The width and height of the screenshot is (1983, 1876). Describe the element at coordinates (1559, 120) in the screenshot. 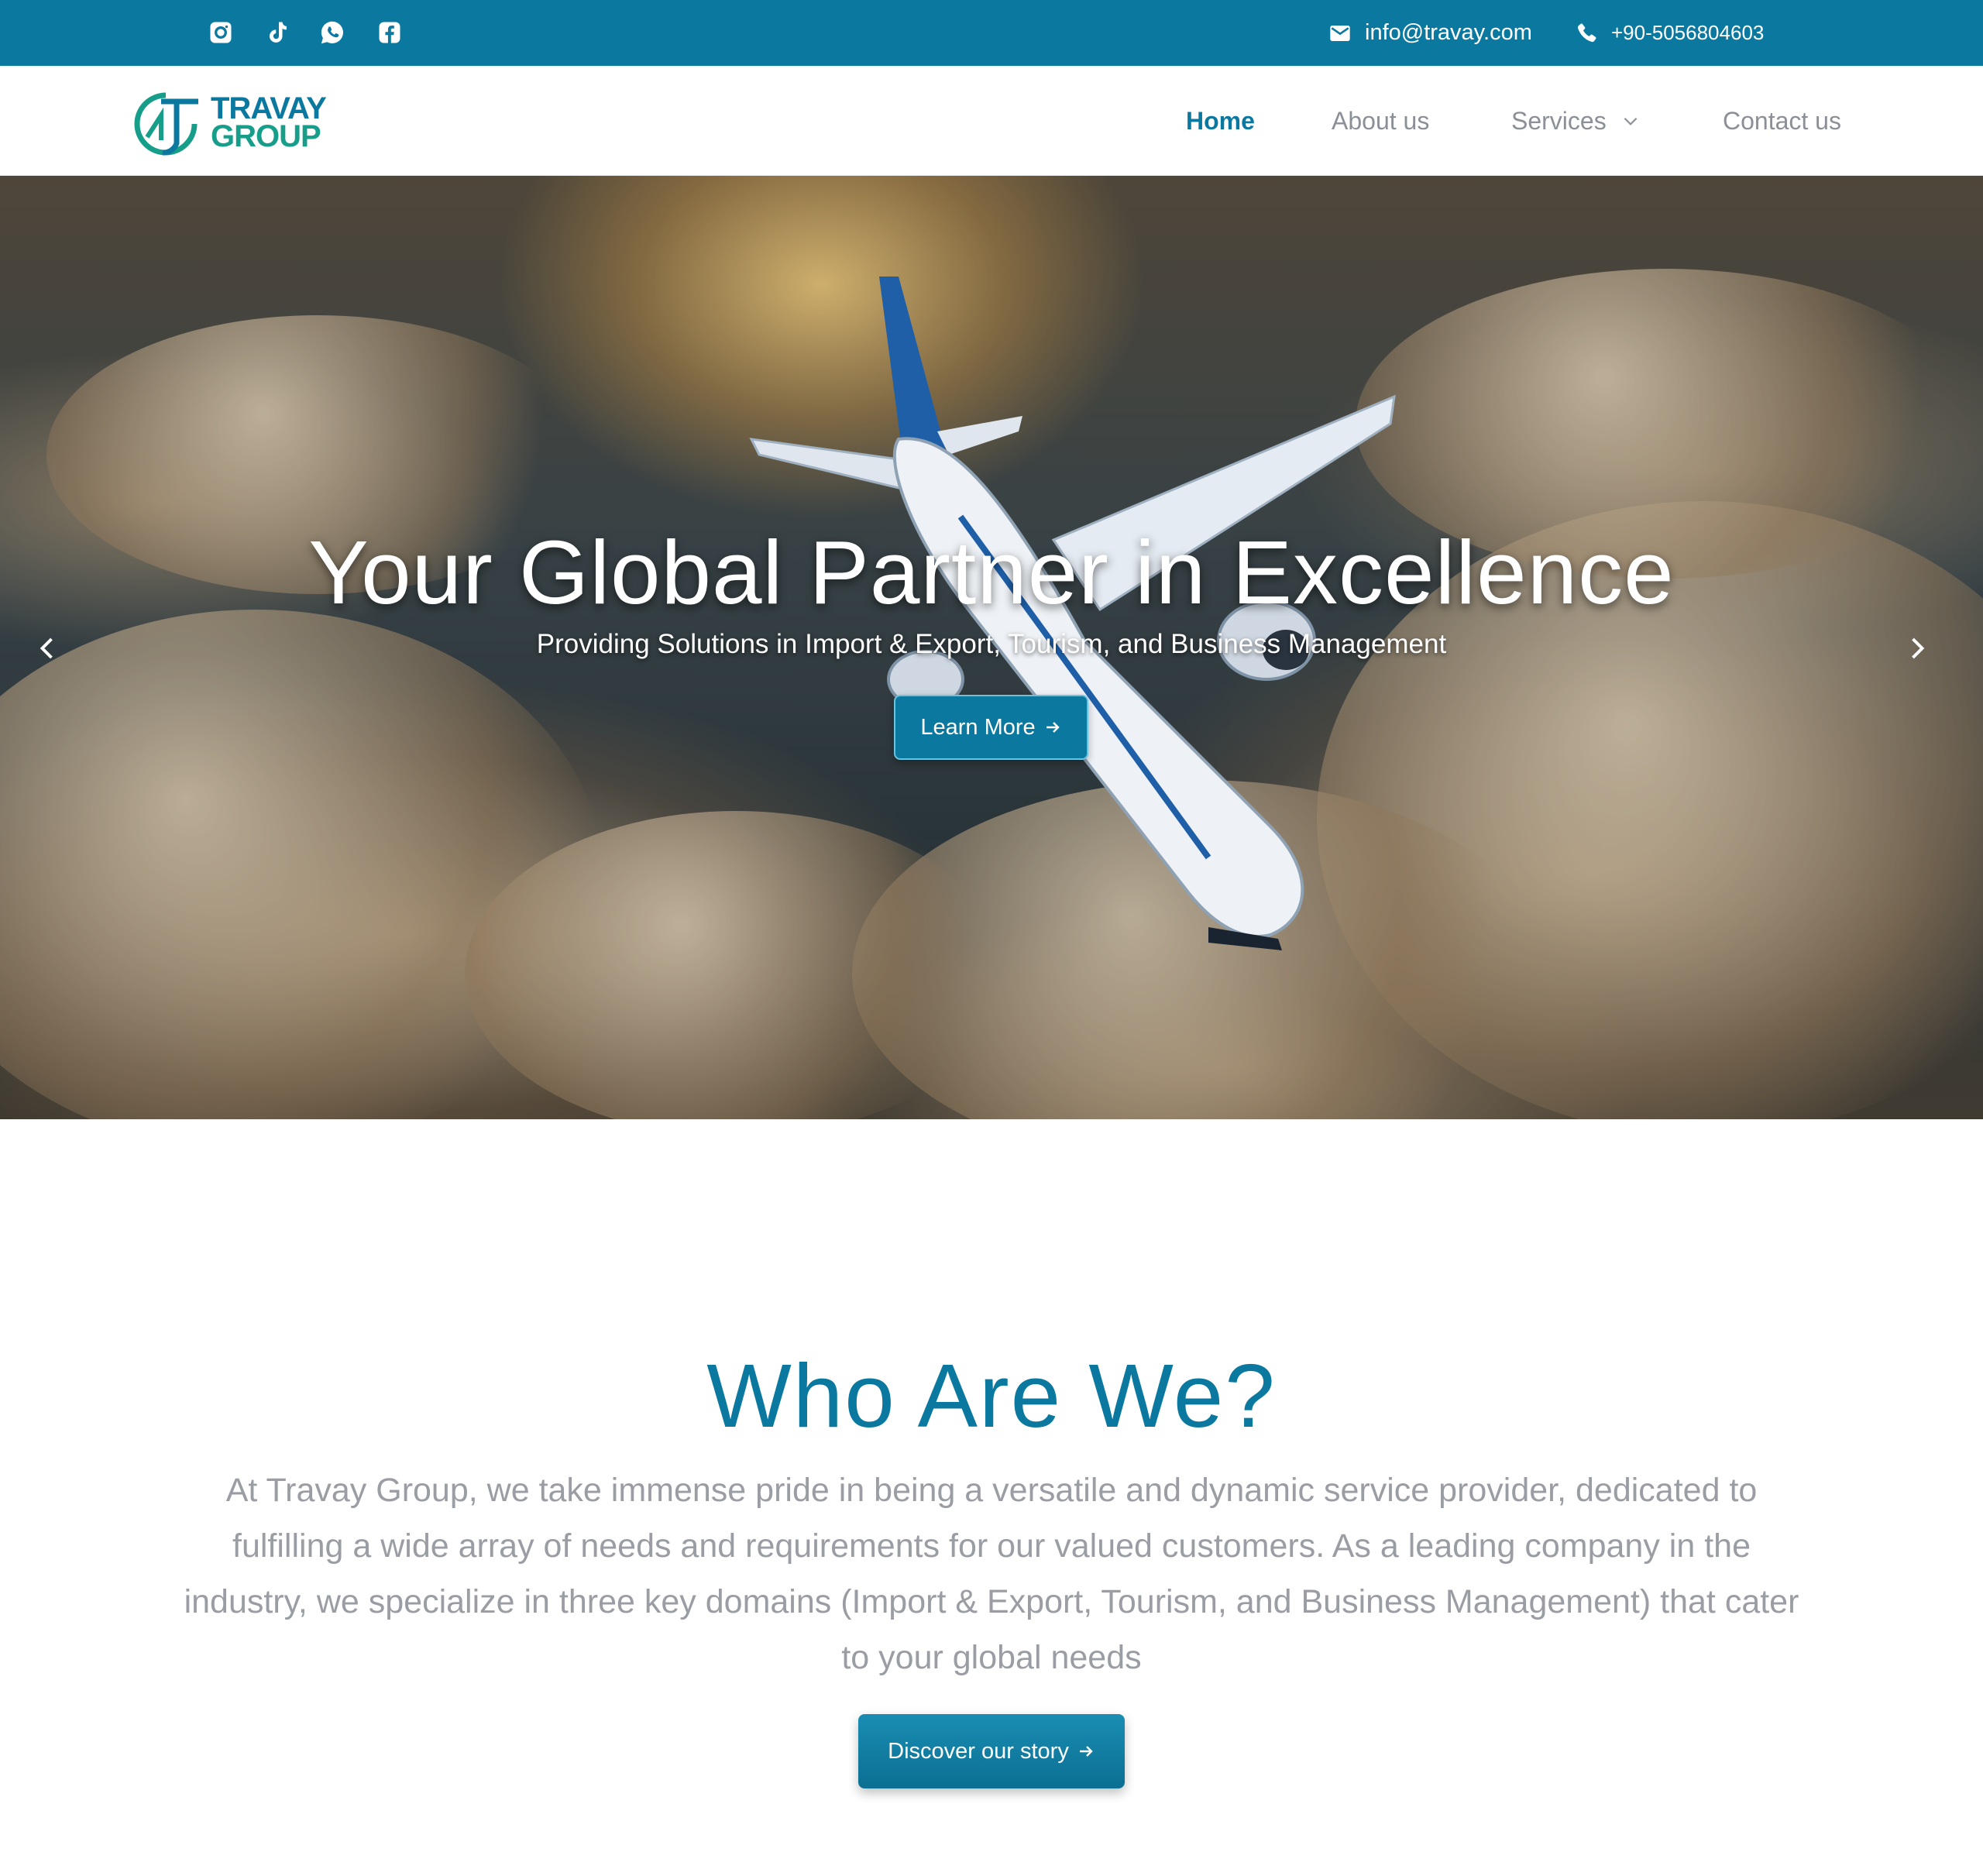

I see `nav-services-label: Services` at that location.